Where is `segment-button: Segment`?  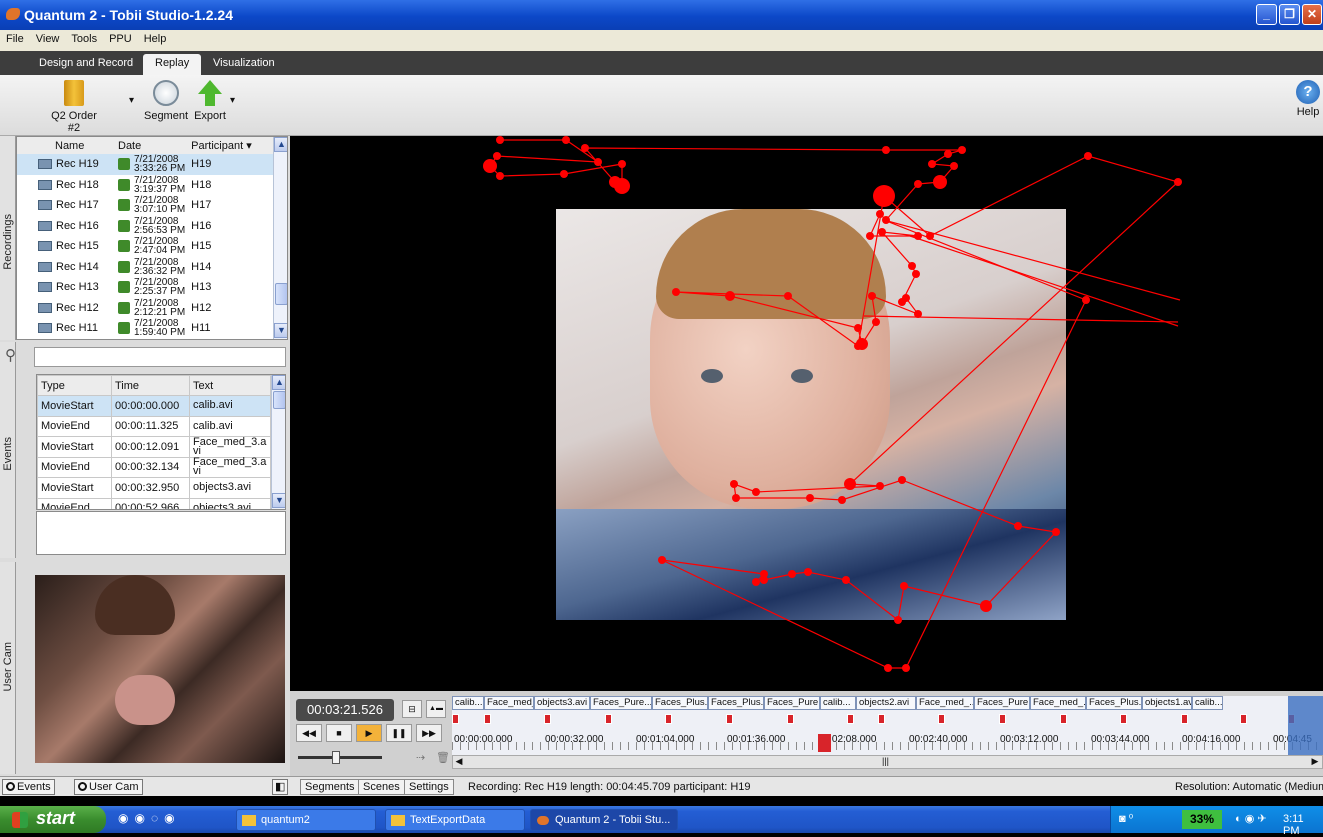
segment-button: Segment is located at coordinates (166, 101).